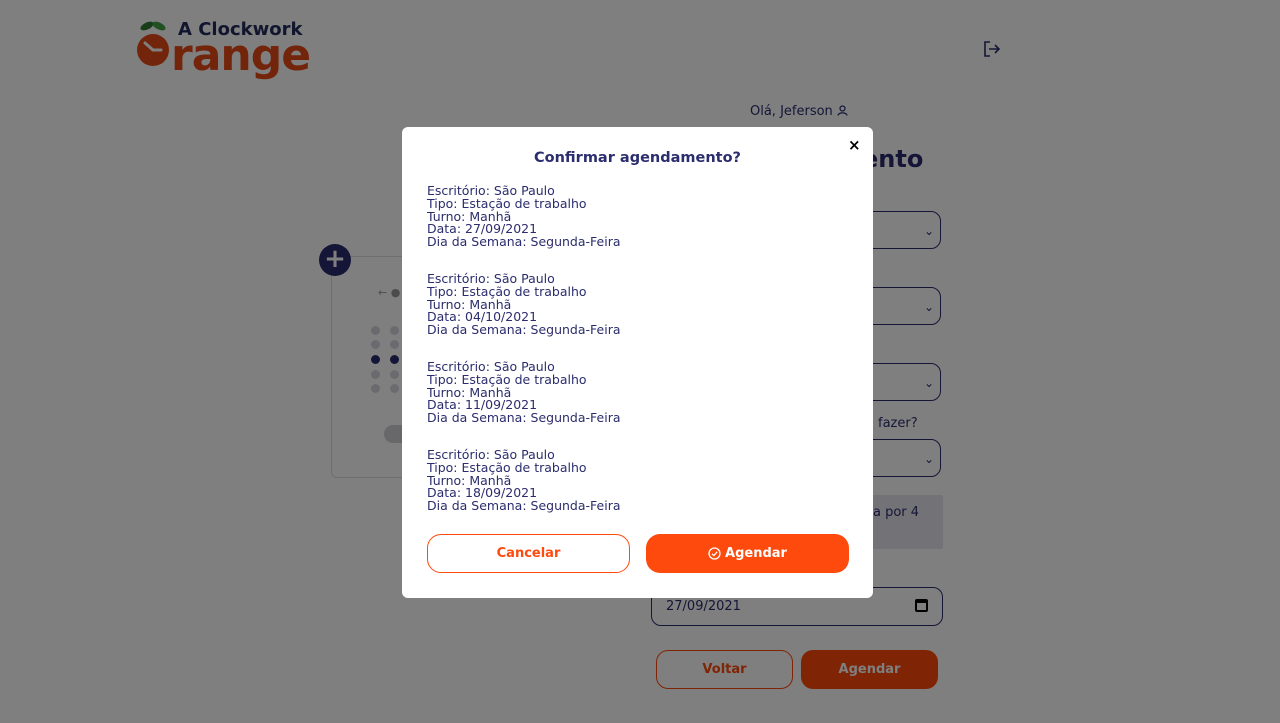 The image size is (1280, 723). I want to click on cancel-label: Cancelar, so click(528, 553).